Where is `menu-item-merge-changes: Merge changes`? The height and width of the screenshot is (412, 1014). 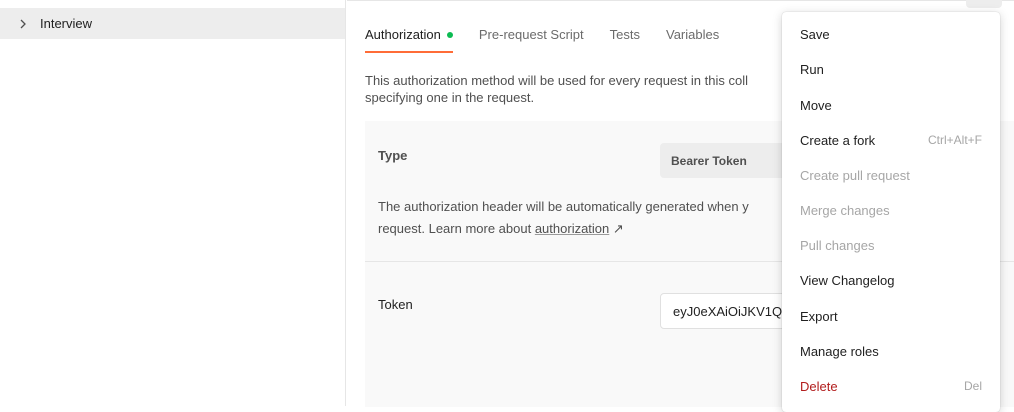
menu-item-merge-changes: Merge changes is located at coordinates (891, 210).